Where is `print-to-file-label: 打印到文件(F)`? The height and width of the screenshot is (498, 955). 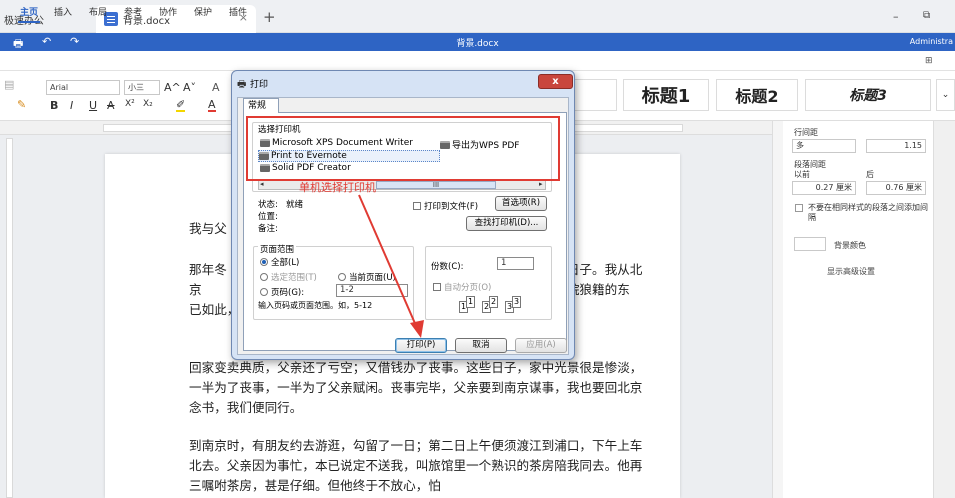 print-to-file-label: 打印到文件(F) is located at coordinates (451, 207).